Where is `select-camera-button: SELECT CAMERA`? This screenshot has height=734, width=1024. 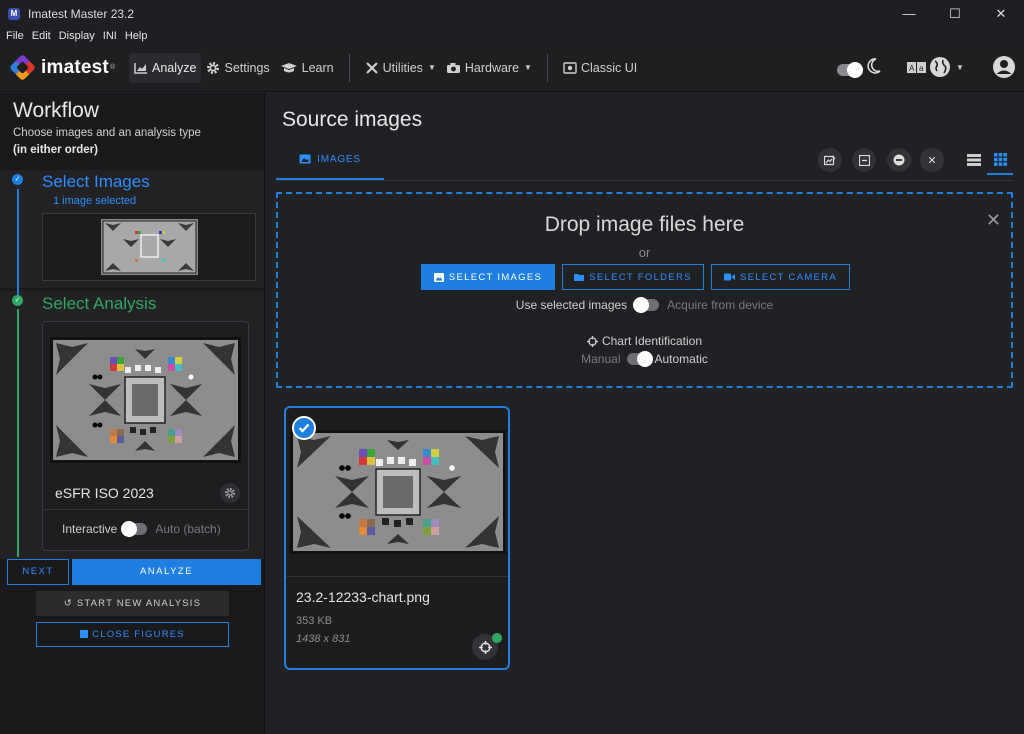 select-camera-button: SELECT CAMERA is located at coordinates (780, 277).